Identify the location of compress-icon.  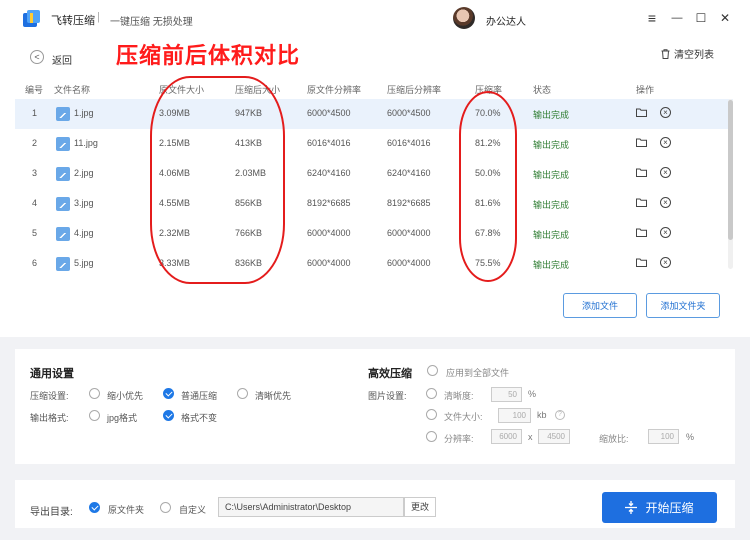
(631, 507).